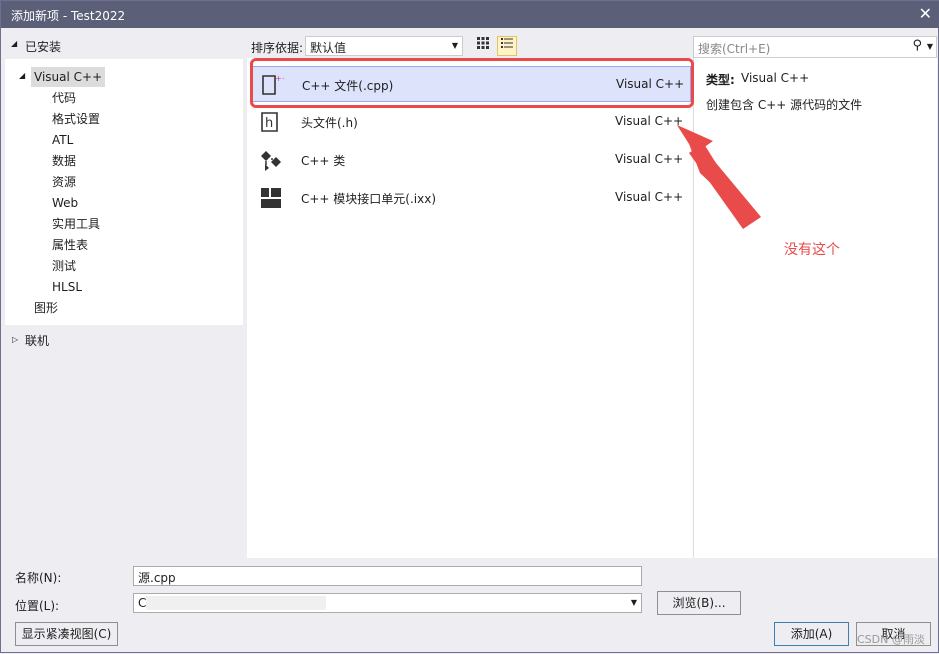  I want to click on tree-item-code: 代码, so click(64, 98).